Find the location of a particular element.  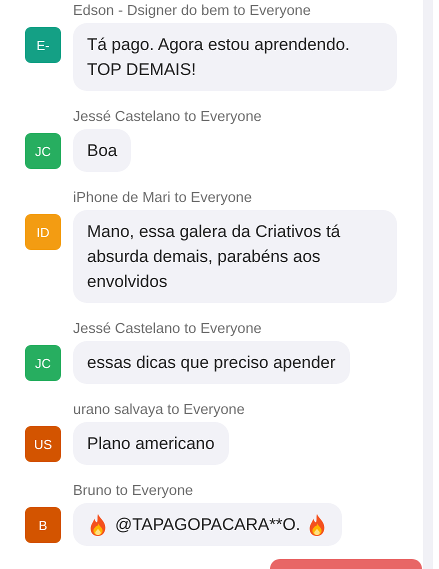

avatar: B is located at coordinates (43, 525).